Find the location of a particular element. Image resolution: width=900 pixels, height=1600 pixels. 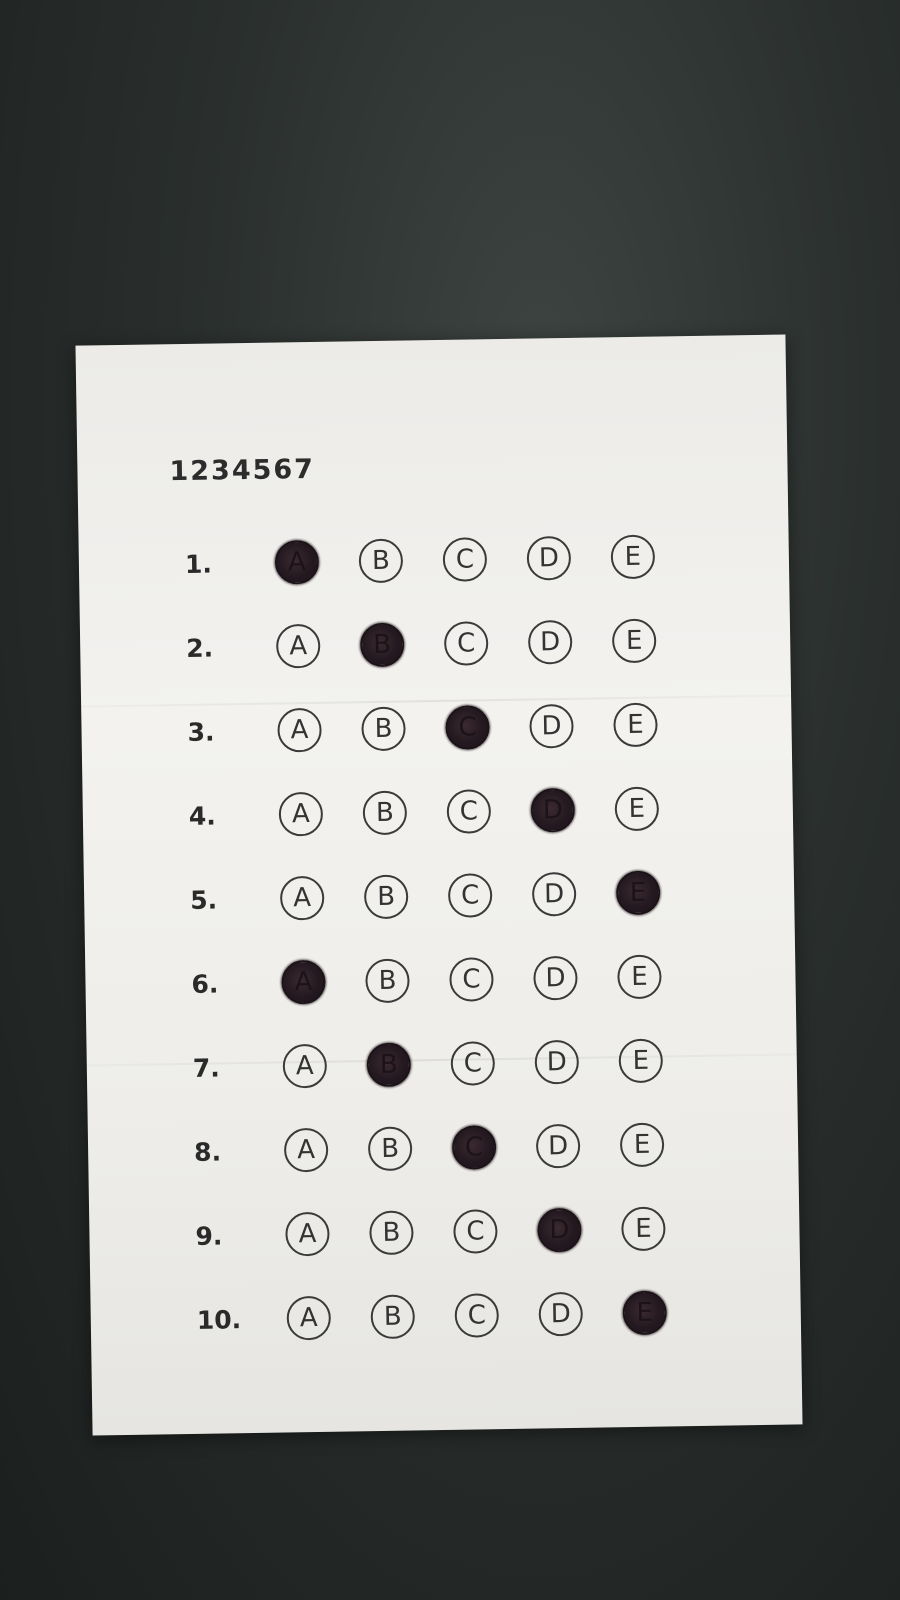

question-number: 1. is located at coordinates (198, 564).